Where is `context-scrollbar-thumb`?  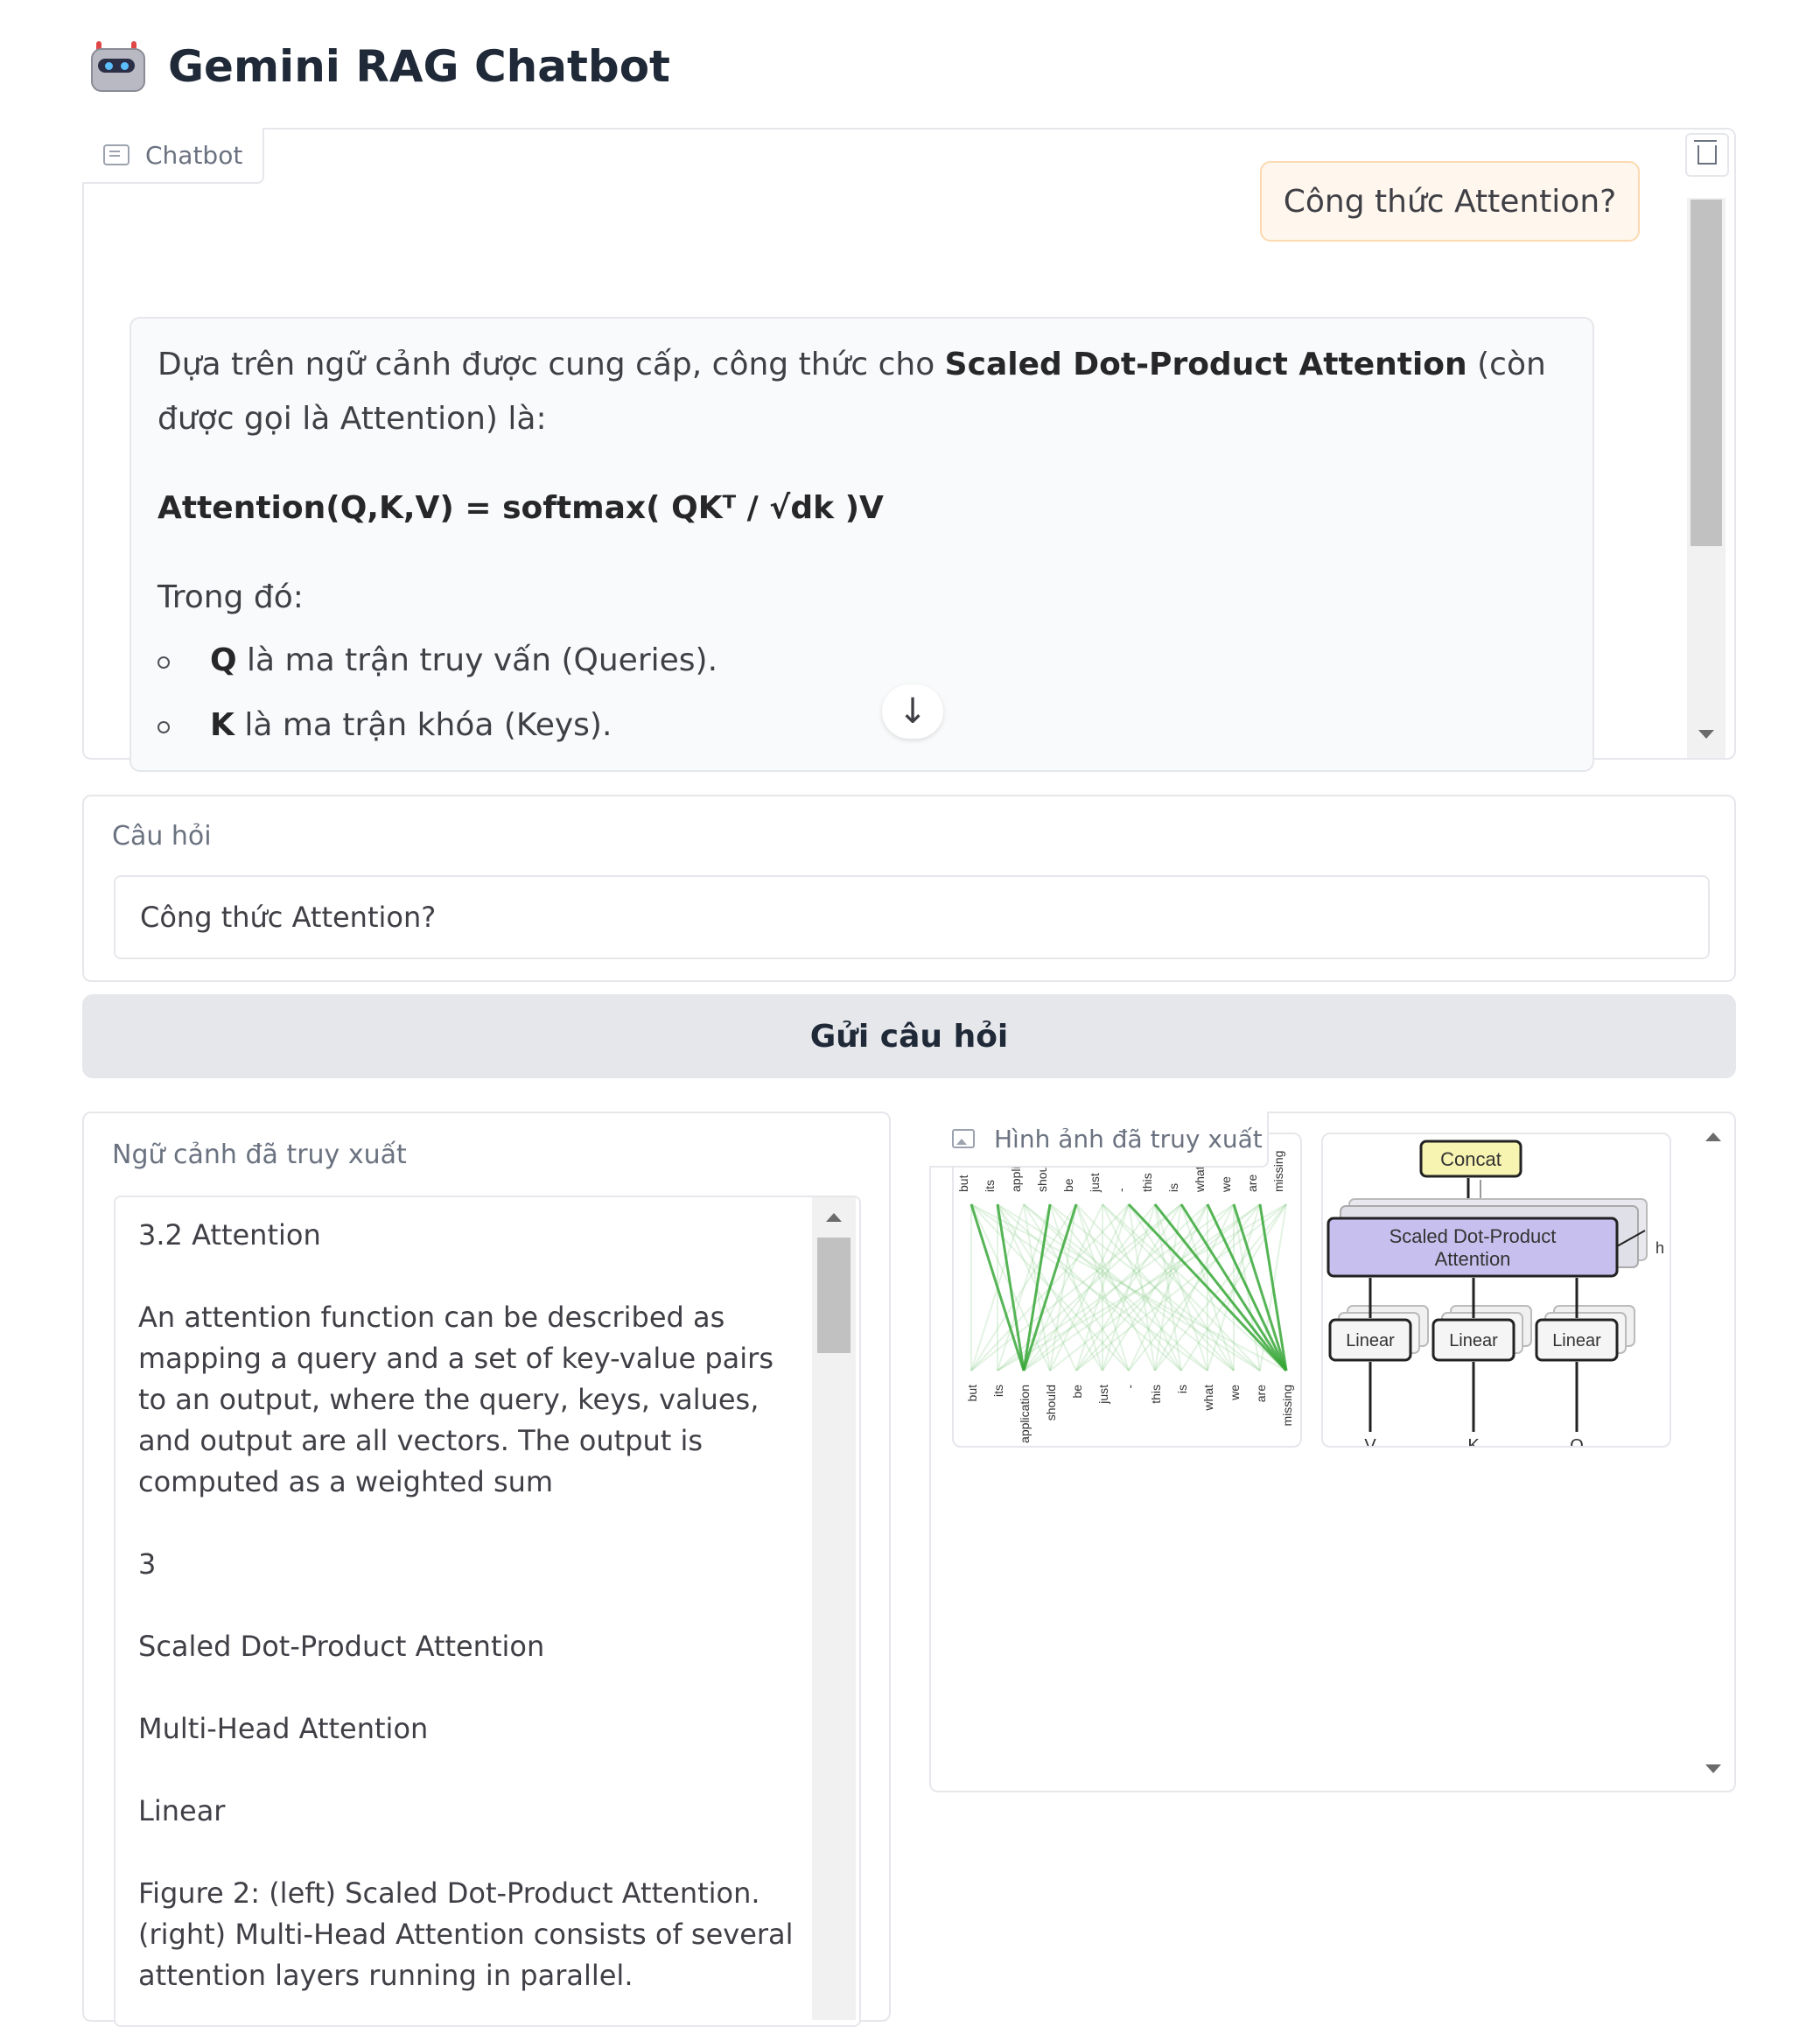
context-scrollbar-thumb is located at coordinates (833, 1295).